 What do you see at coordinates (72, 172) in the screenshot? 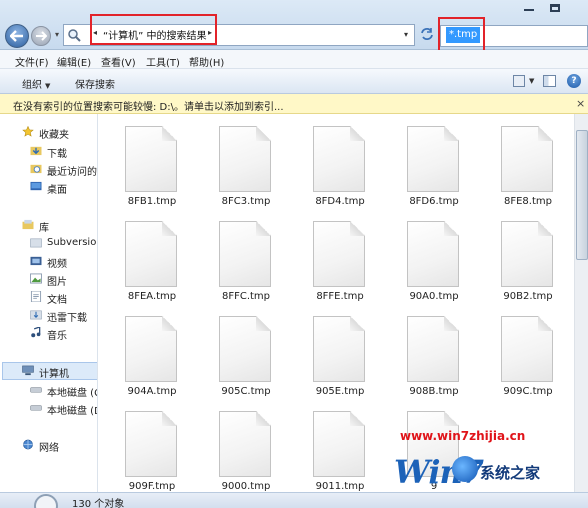
I see `nav-recent-label: 最近访问的` at bounding box center [72, 172].